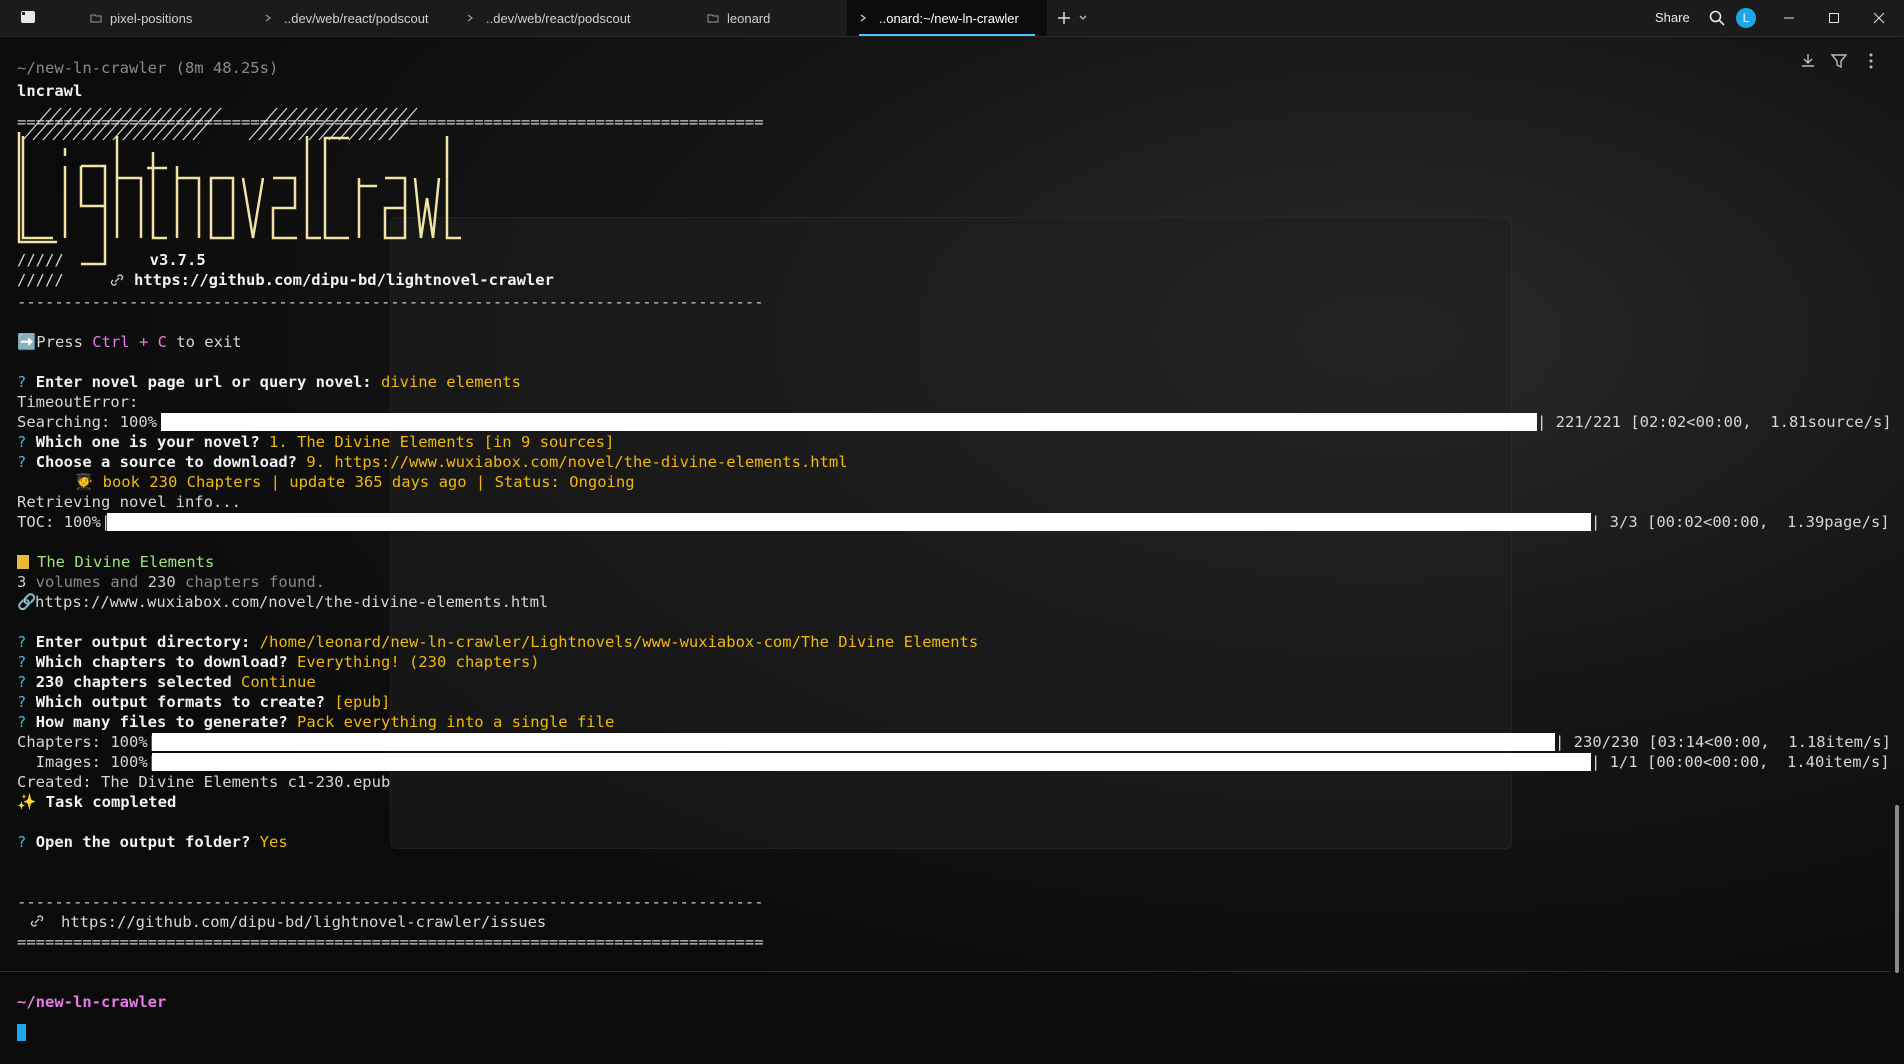  Describe the element at coordinates (171, 582) in the screenshot. I see `volumes-chapters-found: 3 volumes and 230 chapters found.` at that location.